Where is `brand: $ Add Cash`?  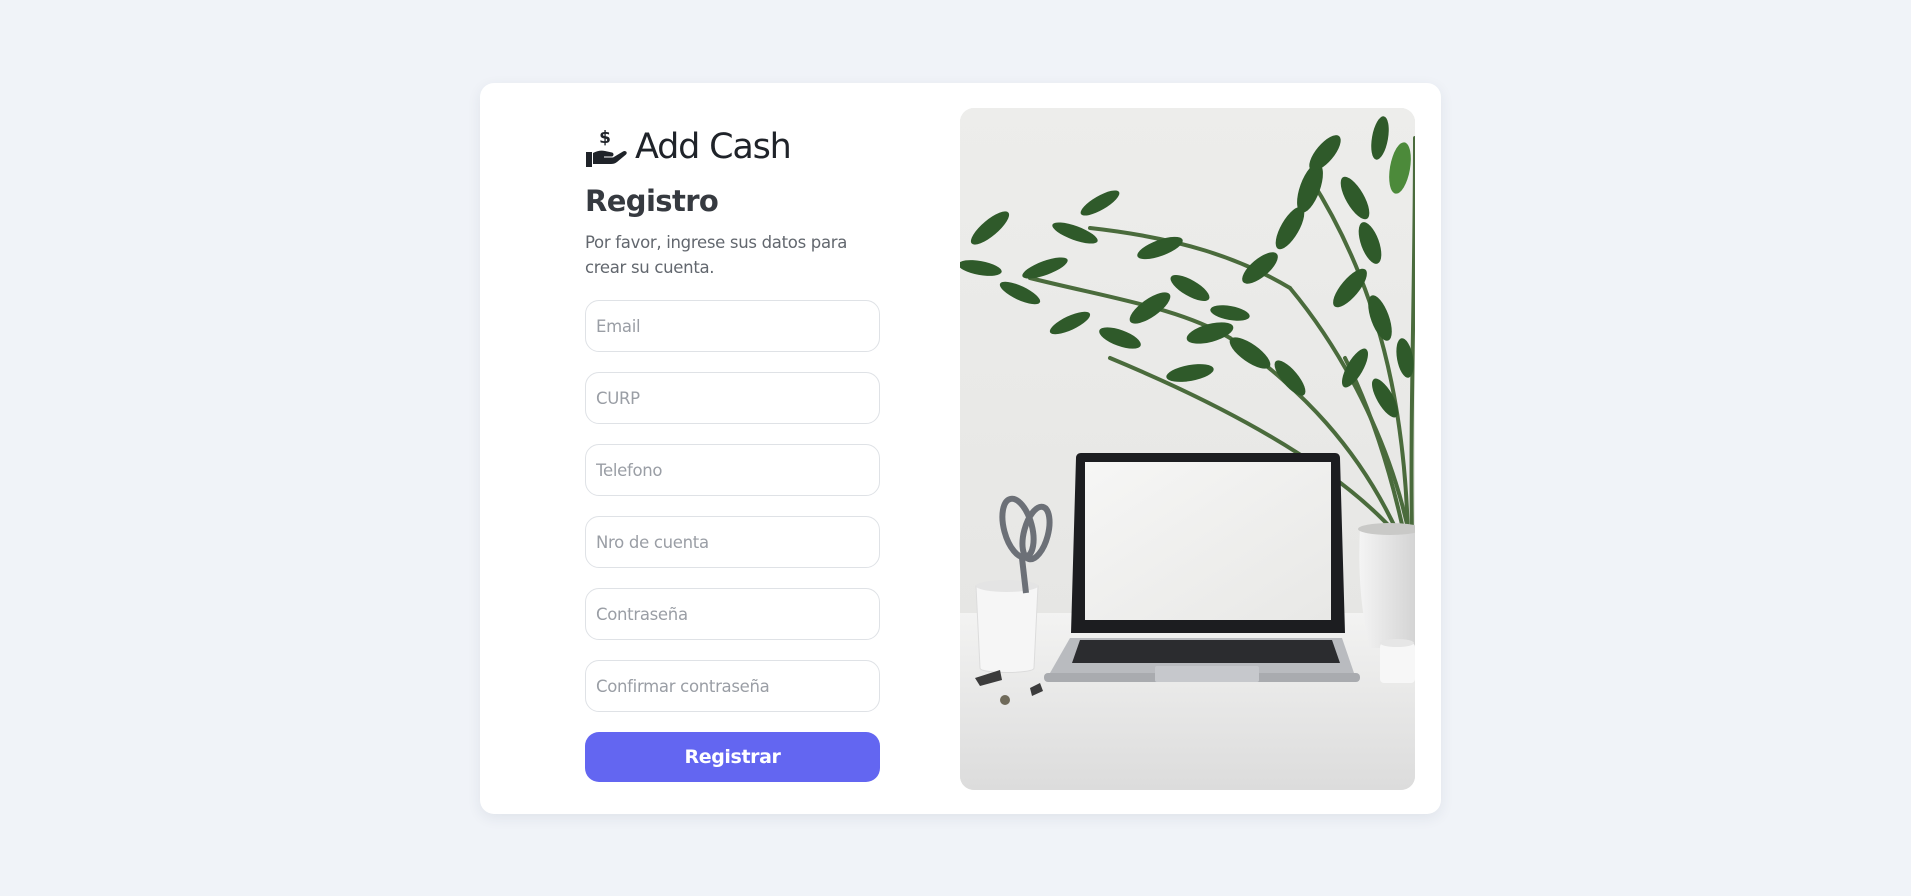
brand: $ Add Cash is located at coordinates (732, 147).